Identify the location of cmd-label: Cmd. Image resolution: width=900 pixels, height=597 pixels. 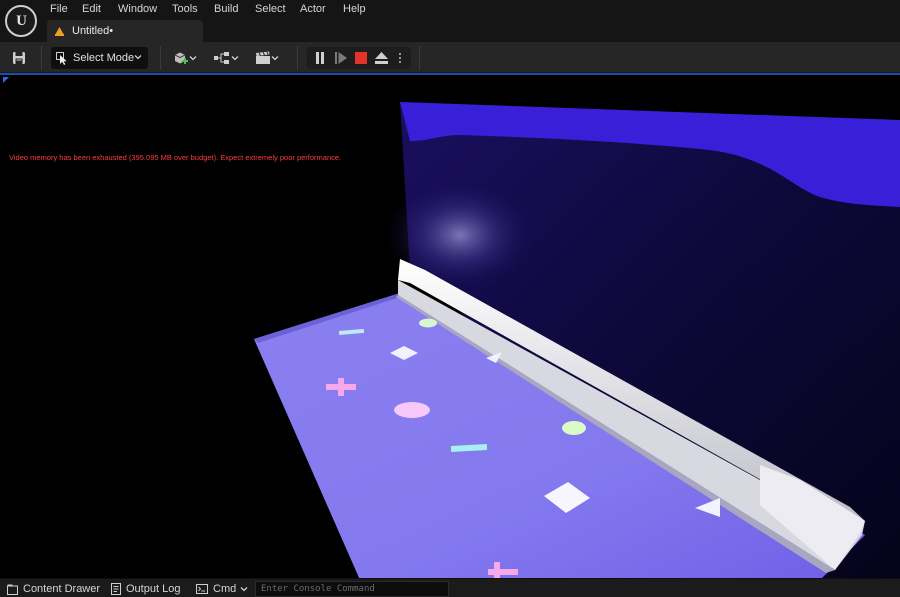
(225, 589).